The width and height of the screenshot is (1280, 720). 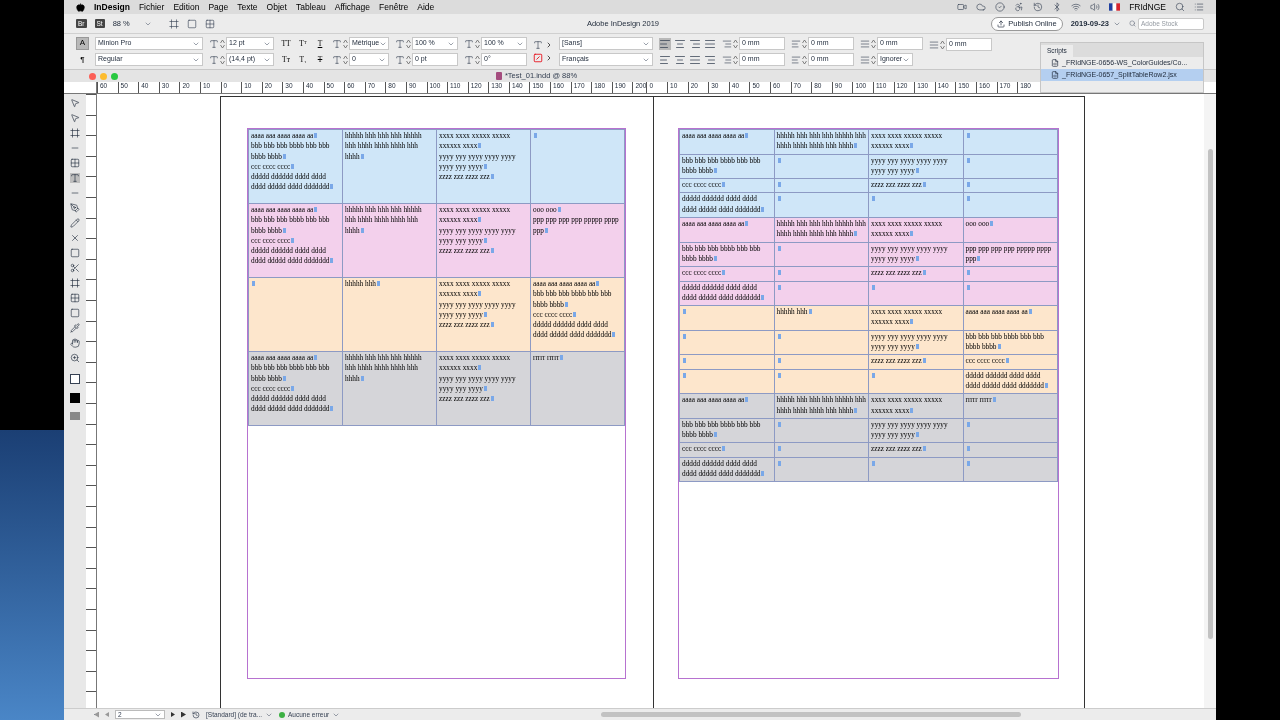 What do you see at coordinates (75, 328) in the screenshot?
I see `eyedropper-icon` at bounding box center [75, 328].